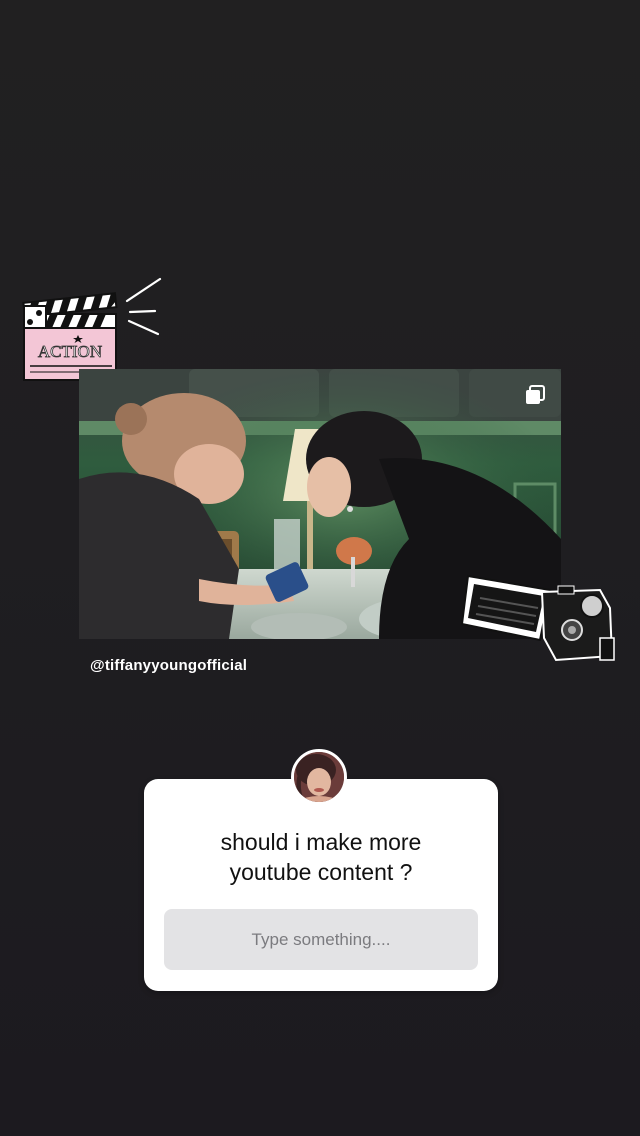 The height and width of the screenshot is (1136, 640). I want to click on post-author-handle: @tiffanyyoungofficial, so click(168, 665).